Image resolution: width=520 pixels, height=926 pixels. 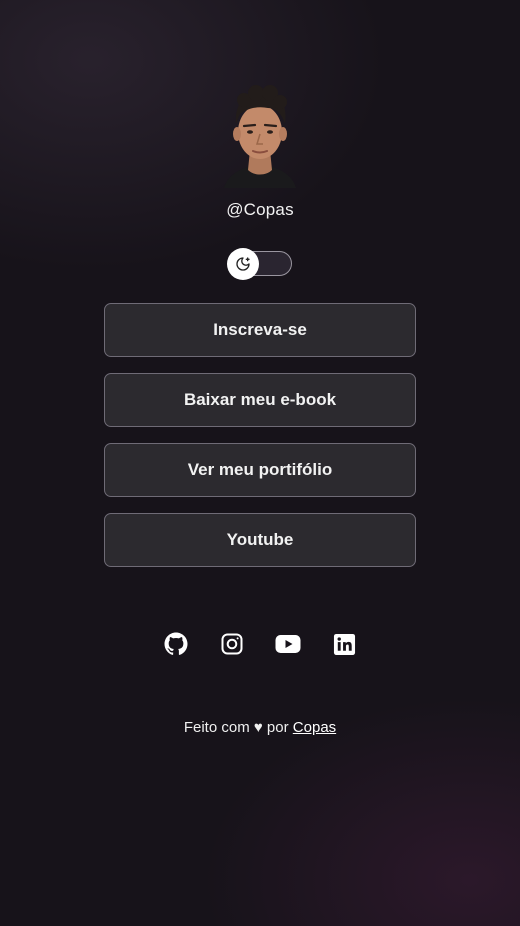 I want to click on footer-author-link: Copas, so click(x=314, y=727).